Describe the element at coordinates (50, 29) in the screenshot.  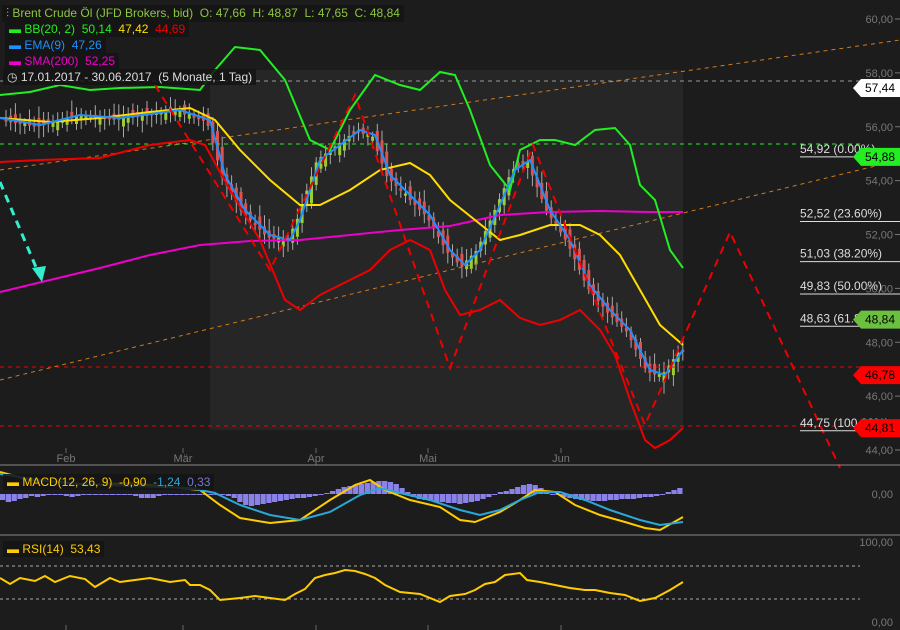
I see `bb-label: BB(20, 2)` at that location.